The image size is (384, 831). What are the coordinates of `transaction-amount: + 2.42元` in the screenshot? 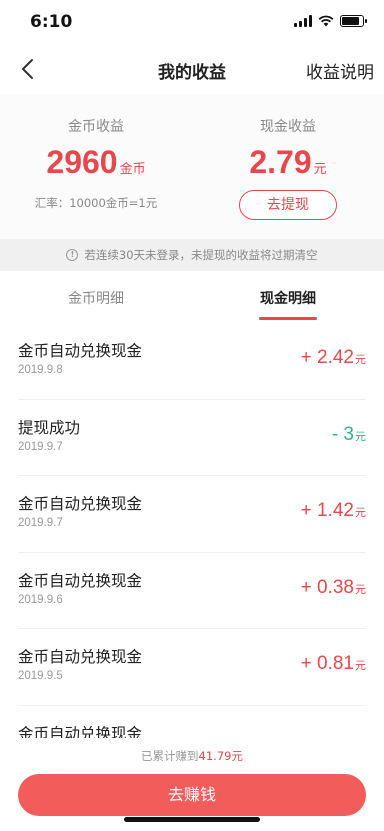 It's located at (333, 358).